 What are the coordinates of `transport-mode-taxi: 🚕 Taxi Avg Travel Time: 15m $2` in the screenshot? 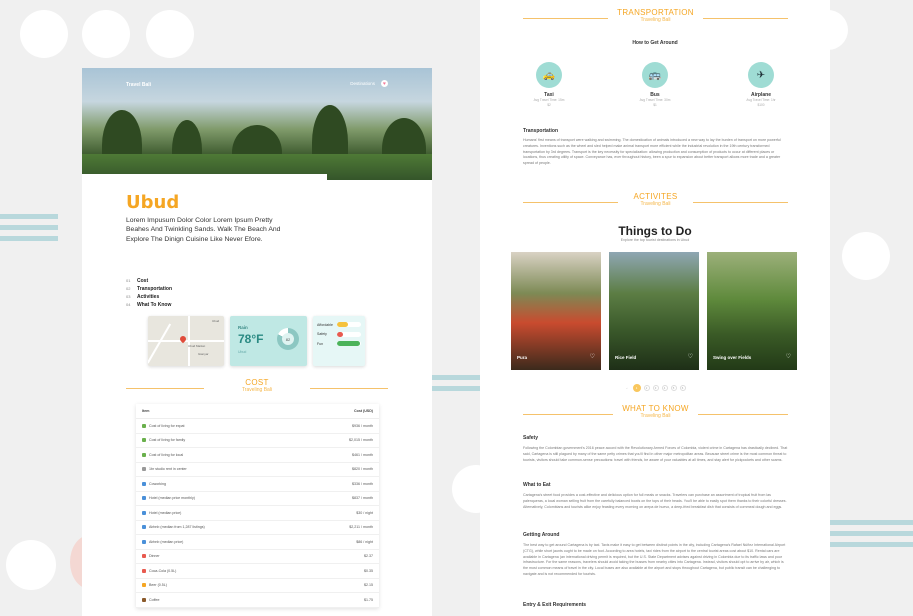 It's located at (549, 85).